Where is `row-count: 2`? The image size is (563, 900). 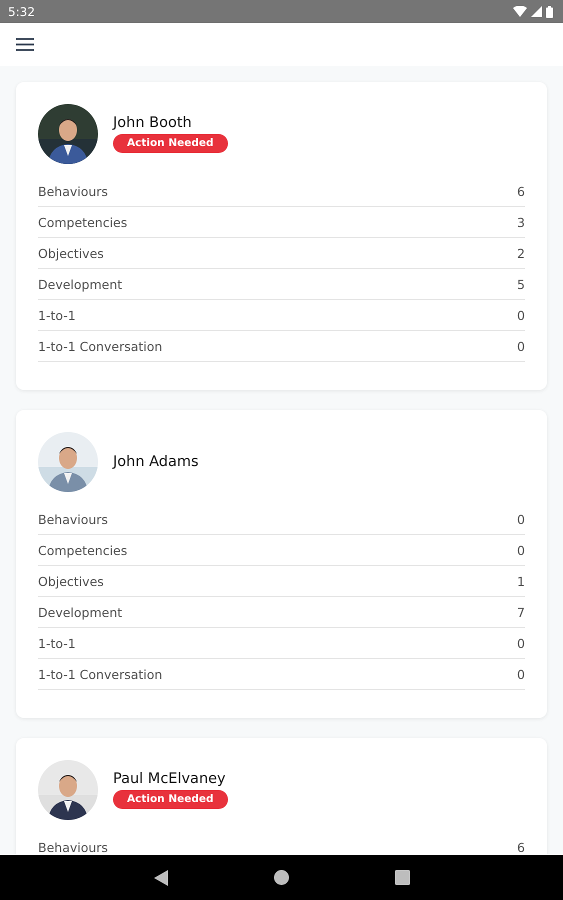
row-count: 2 is located at coordinates (521, 253).